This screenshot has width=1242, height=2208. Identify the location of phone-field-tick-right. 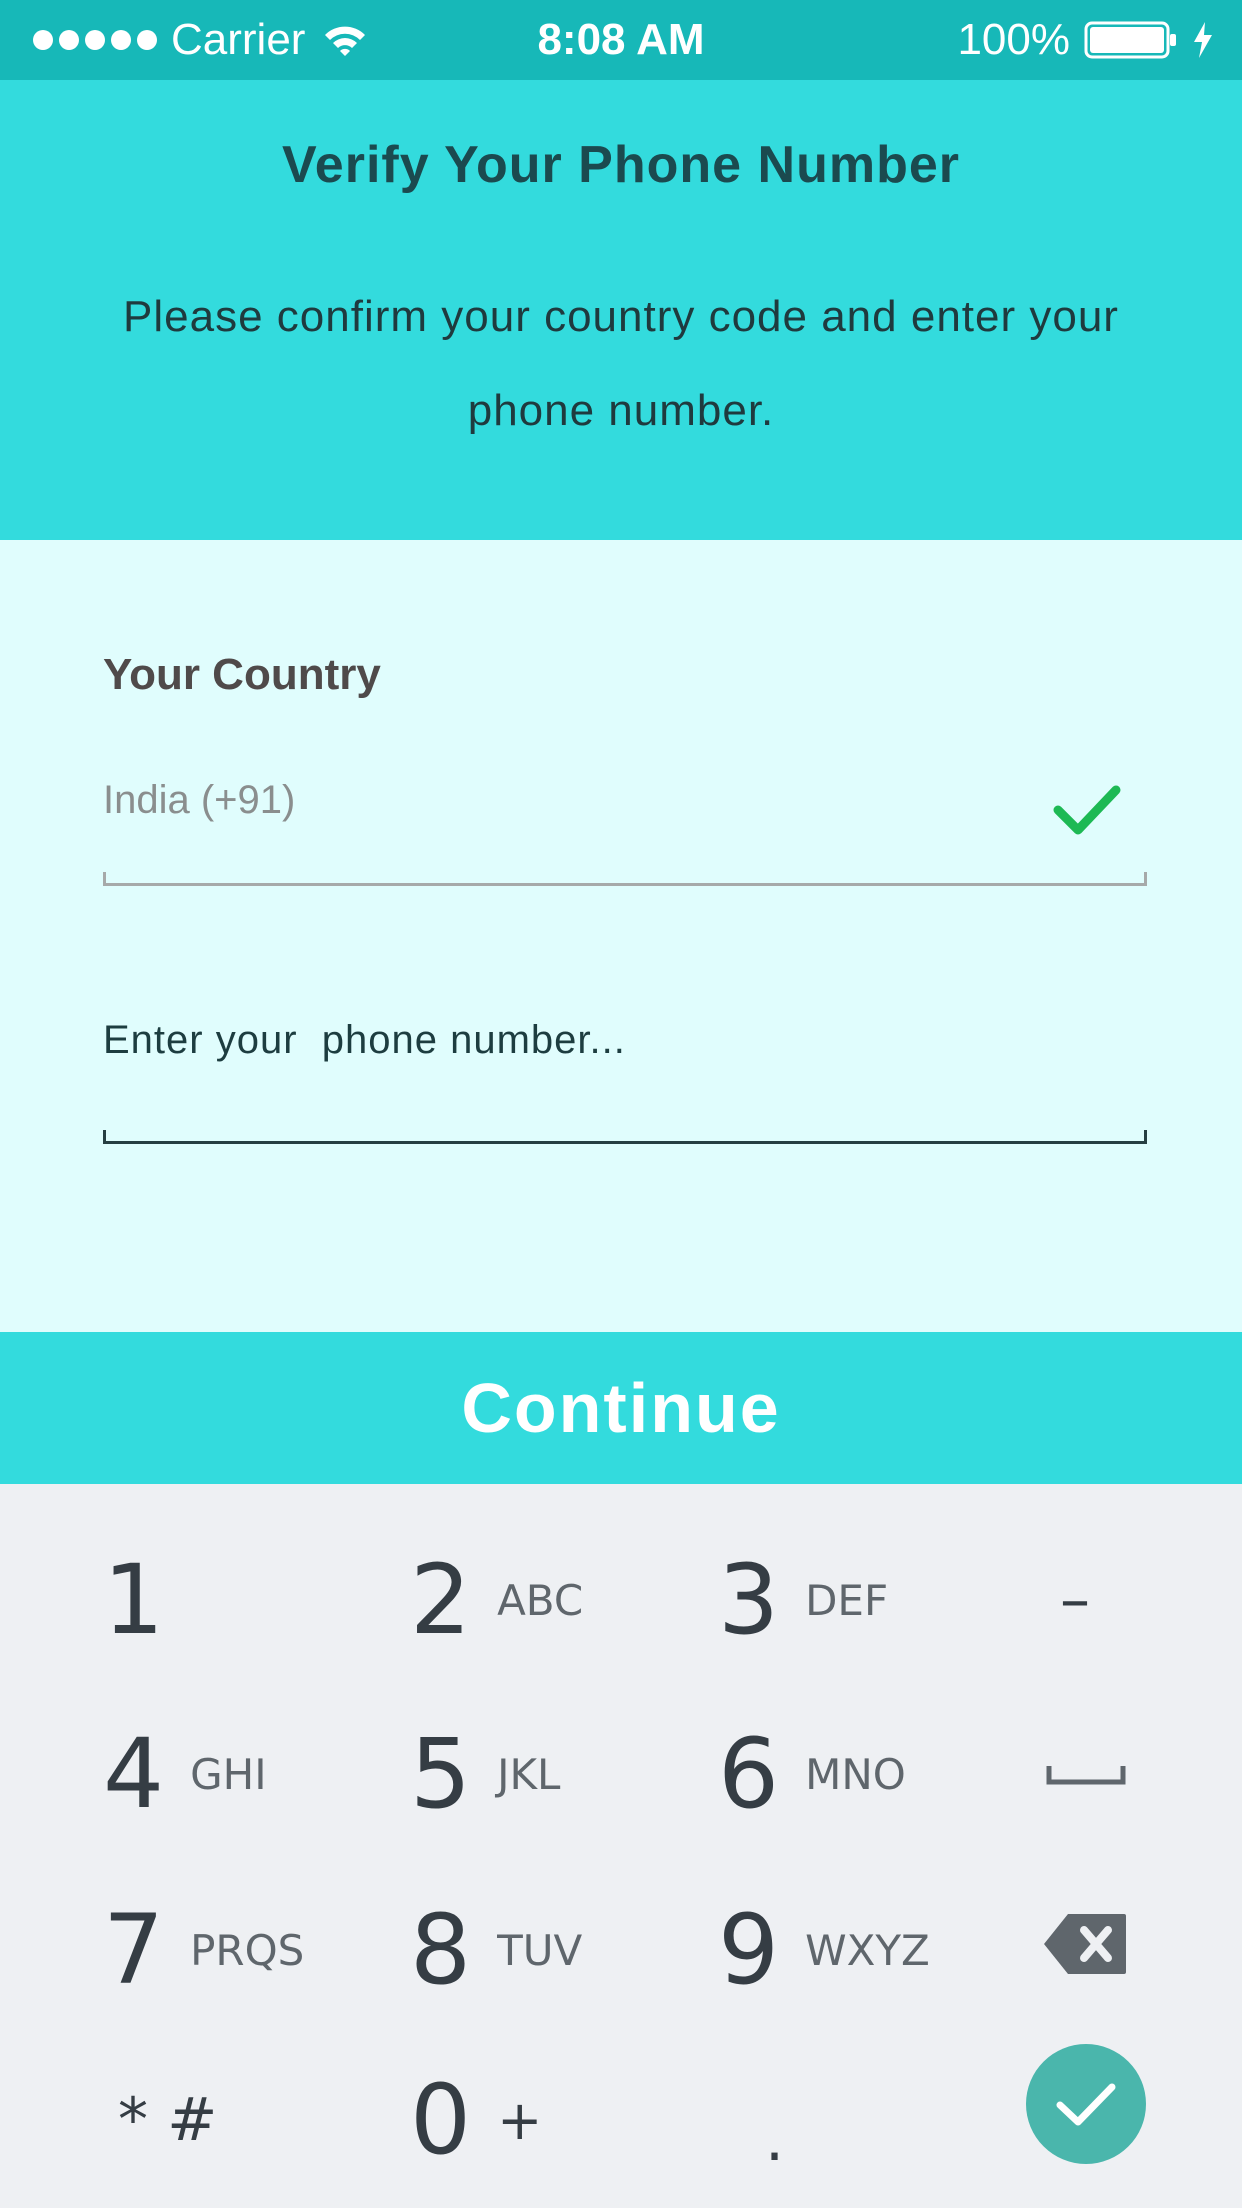
(1145, 1137).